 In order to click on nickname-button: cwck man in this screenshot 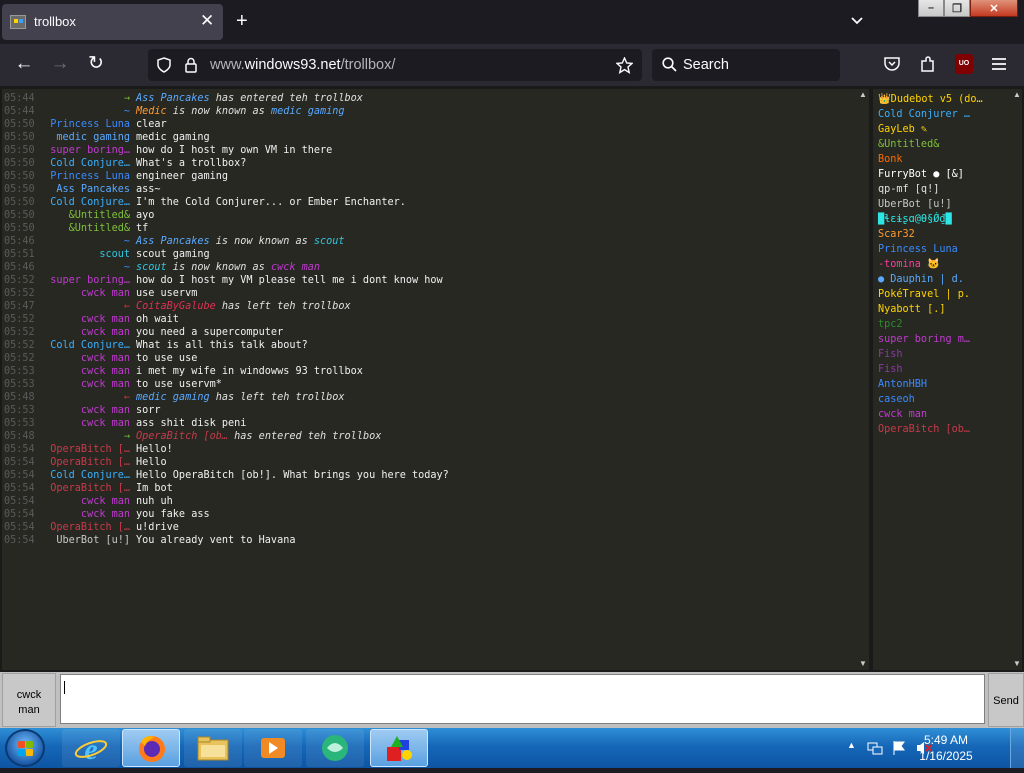, I will do `click(29, 700)`.